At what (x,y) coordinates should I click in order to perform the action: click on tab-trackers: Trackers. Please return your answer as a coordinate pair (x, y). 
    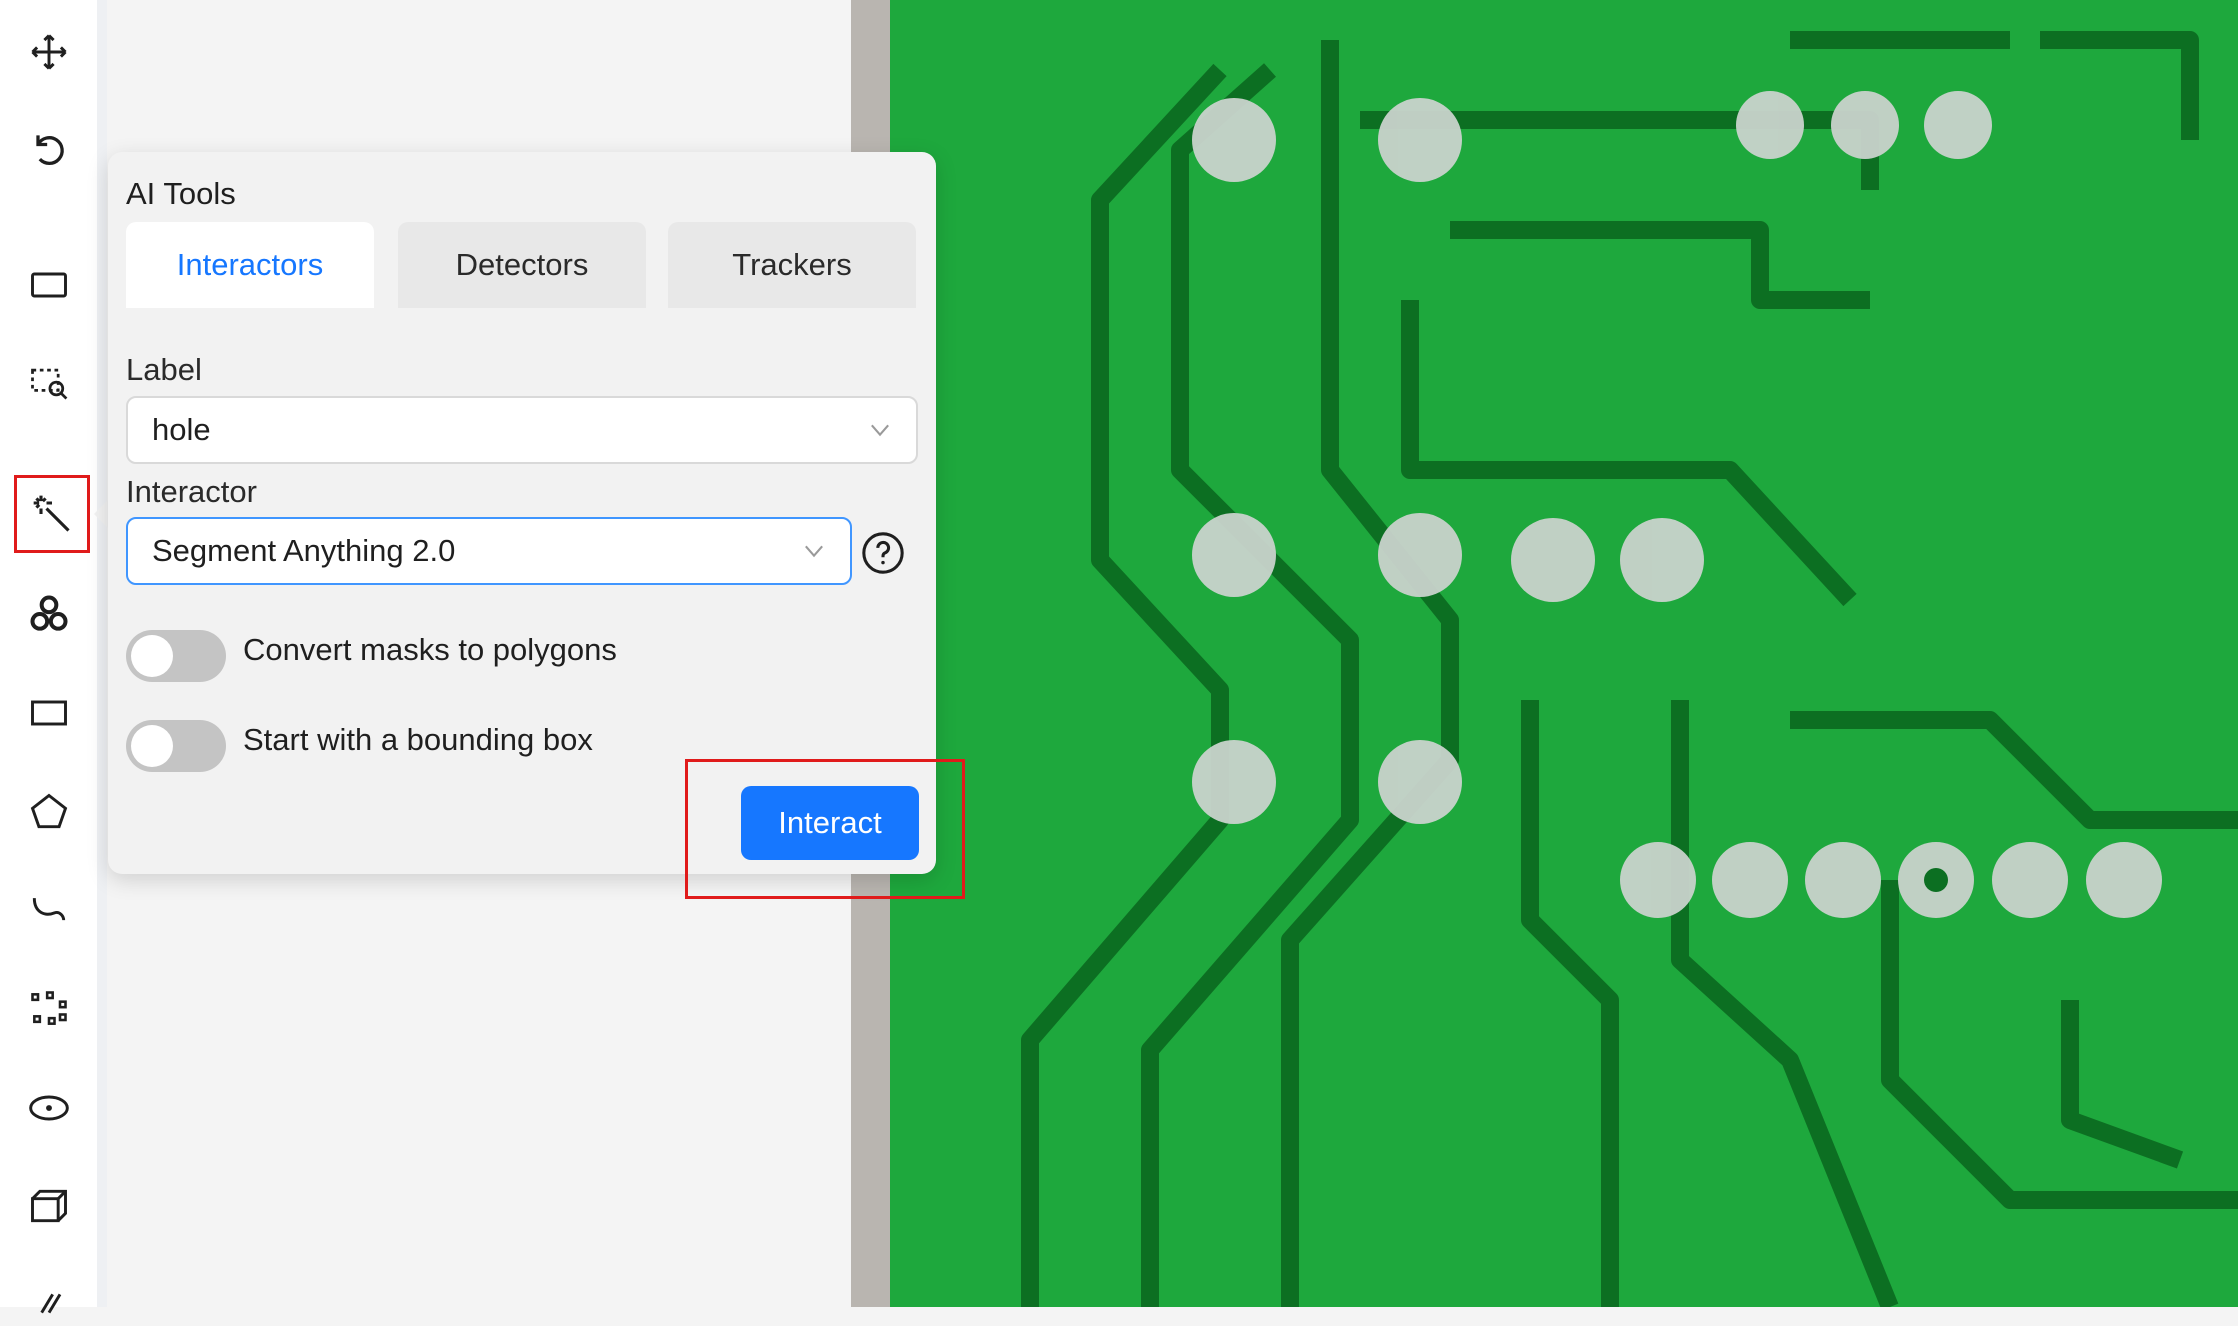
    Looking at the image, I should click on (792, 265).